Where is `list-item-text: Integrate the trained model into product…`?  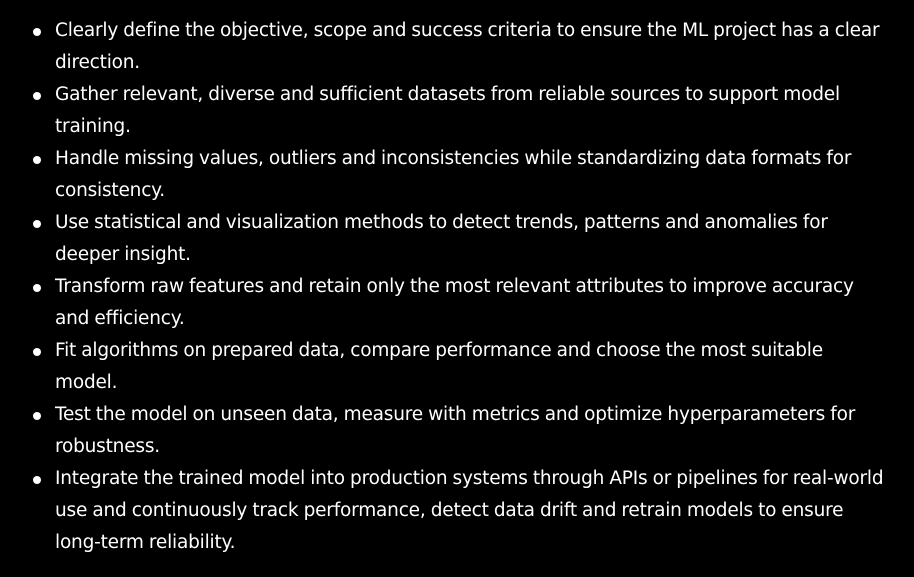 list-item-text: Integrate the trained model into product… is located at coordinates (469, 510).